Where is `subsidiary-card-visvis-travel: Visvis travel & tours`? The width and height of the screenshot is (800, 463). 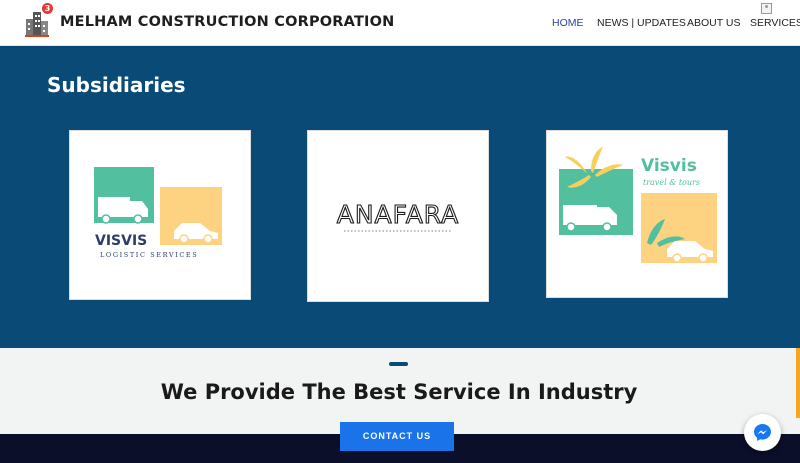
subsidiary-card-visvis-travel: Visvis travel & tours is located at coordinates (637, 214).